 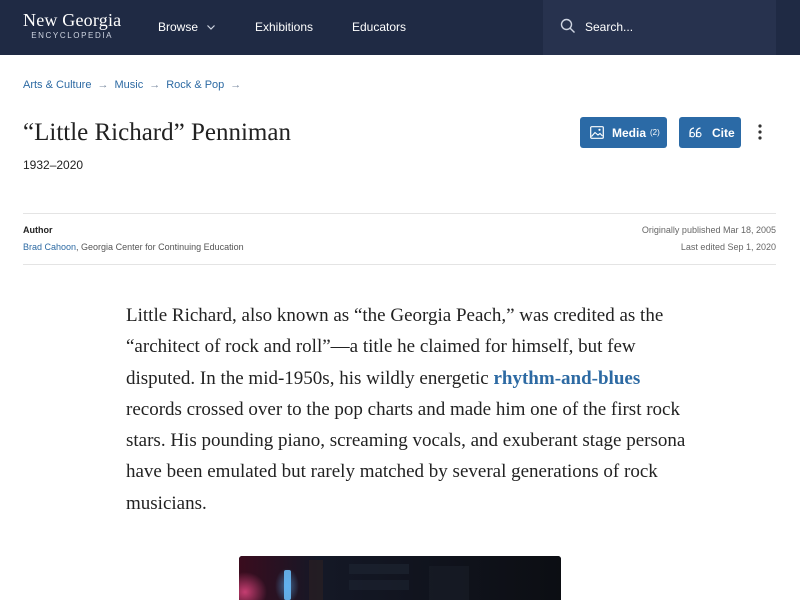 I want to click on search-box, so click(x=659, y=27).